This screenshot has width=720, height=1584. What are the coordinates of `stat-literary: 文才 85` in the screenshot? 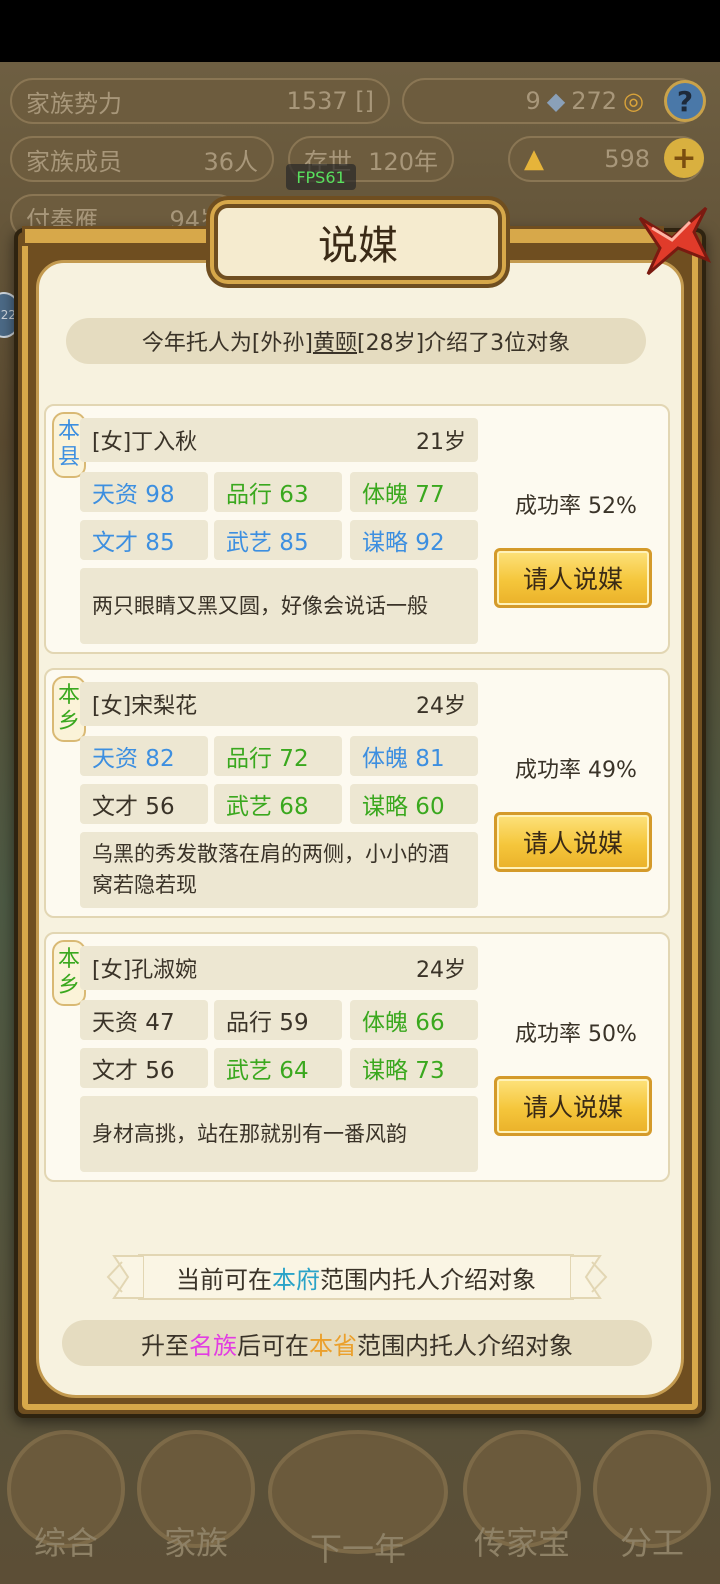 It's located at (144, 540).